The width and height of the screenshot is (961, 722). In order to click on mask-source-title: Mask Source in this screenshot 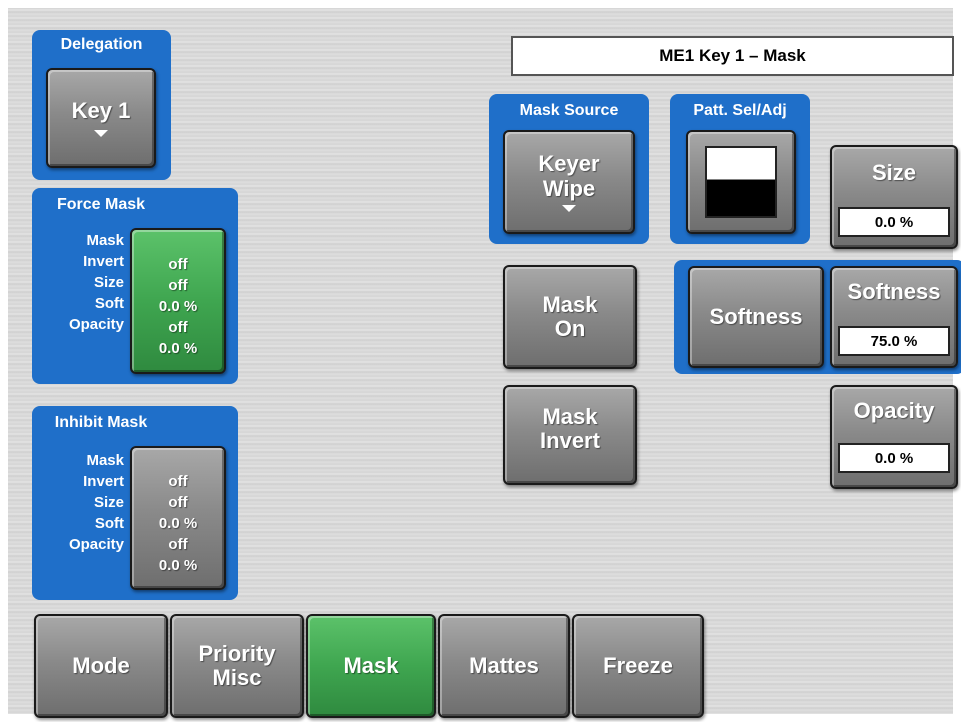, I will do `click(569, 110)`.